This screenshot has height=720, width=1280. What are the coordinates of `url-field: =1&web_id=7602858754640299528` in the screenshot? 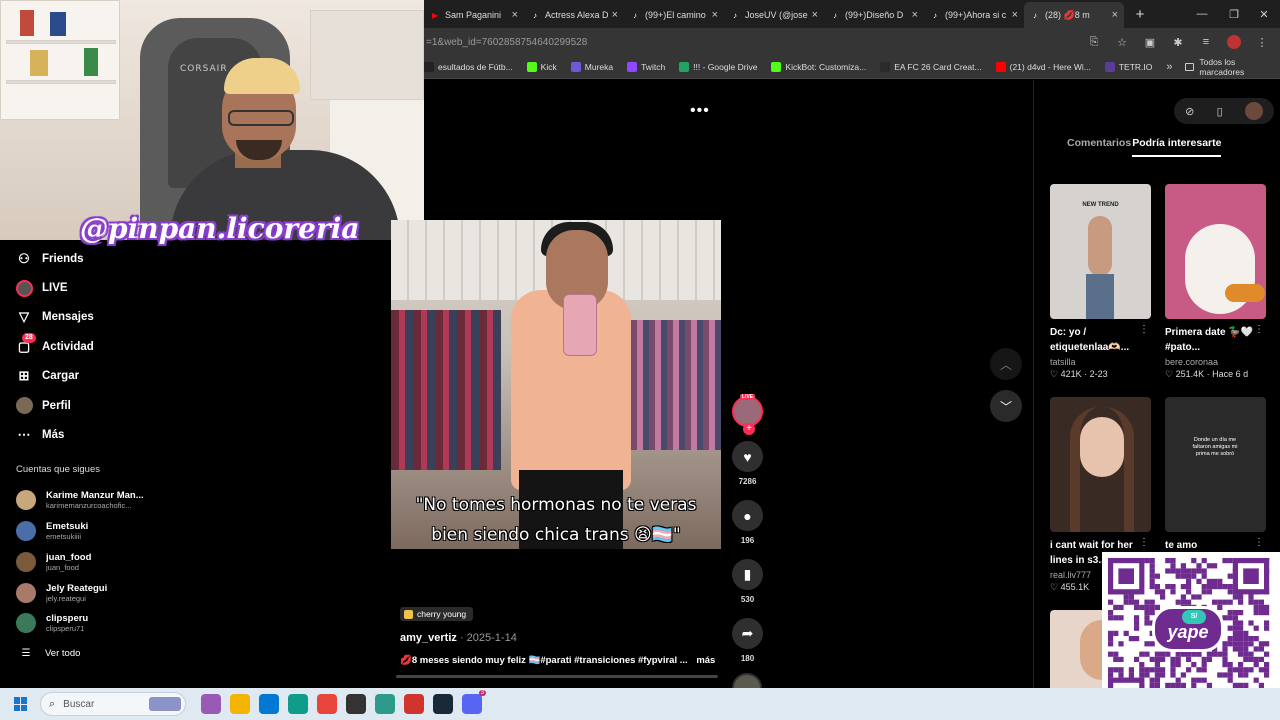 It's located at (755, 42).